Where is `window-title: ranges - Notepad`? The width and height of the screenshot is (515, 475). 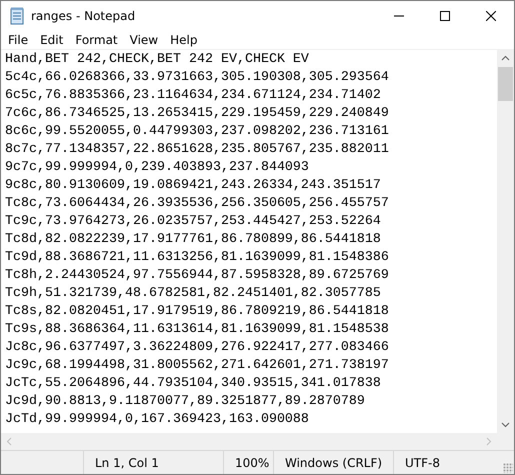
window-title: ranges - Notepad is located at coordinates (83, 15).